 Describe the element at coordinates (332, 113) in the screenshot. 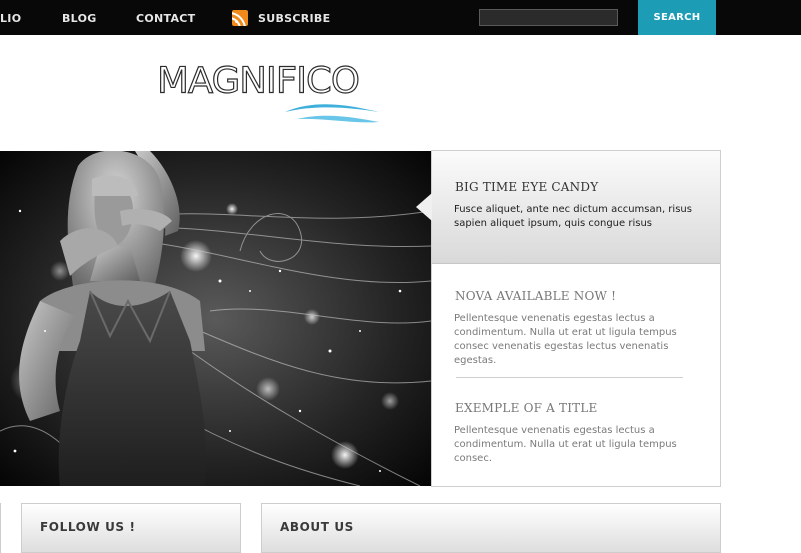

I see `logo-swoosh-icon` at that location.